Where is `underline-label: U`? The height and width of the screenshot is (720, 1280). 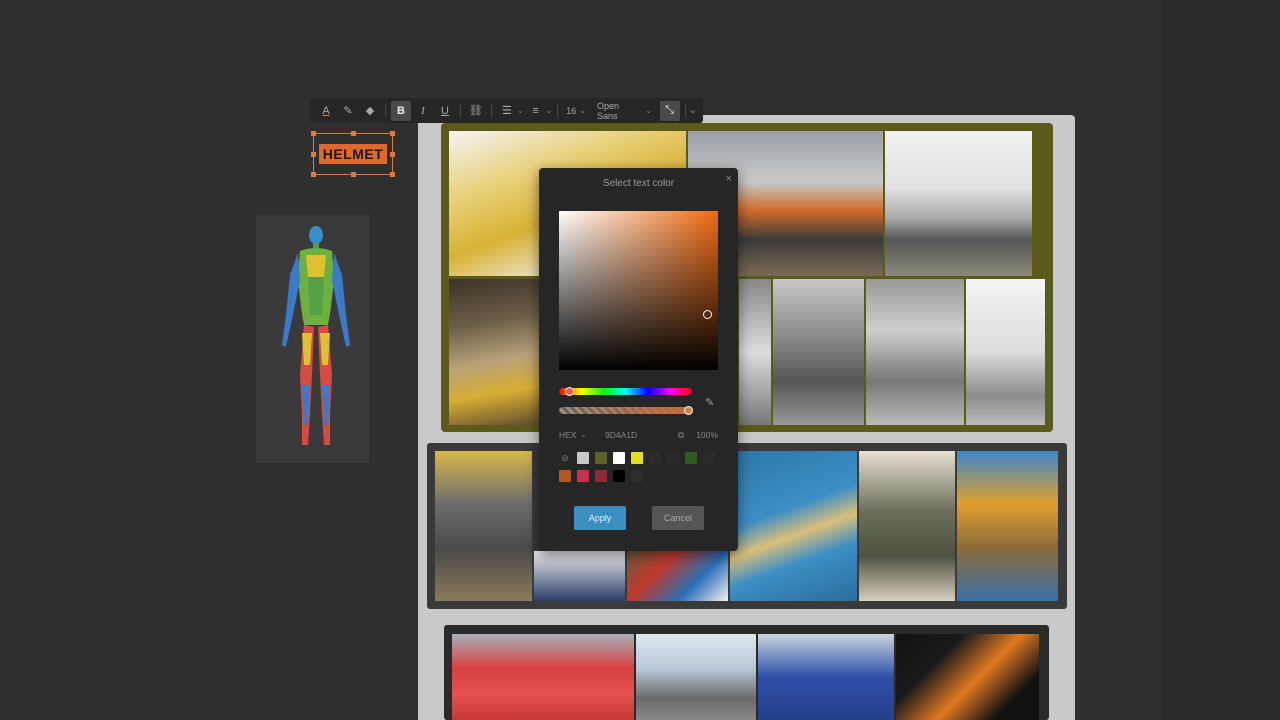
underline-label: U is located at coordinates (444, 110).